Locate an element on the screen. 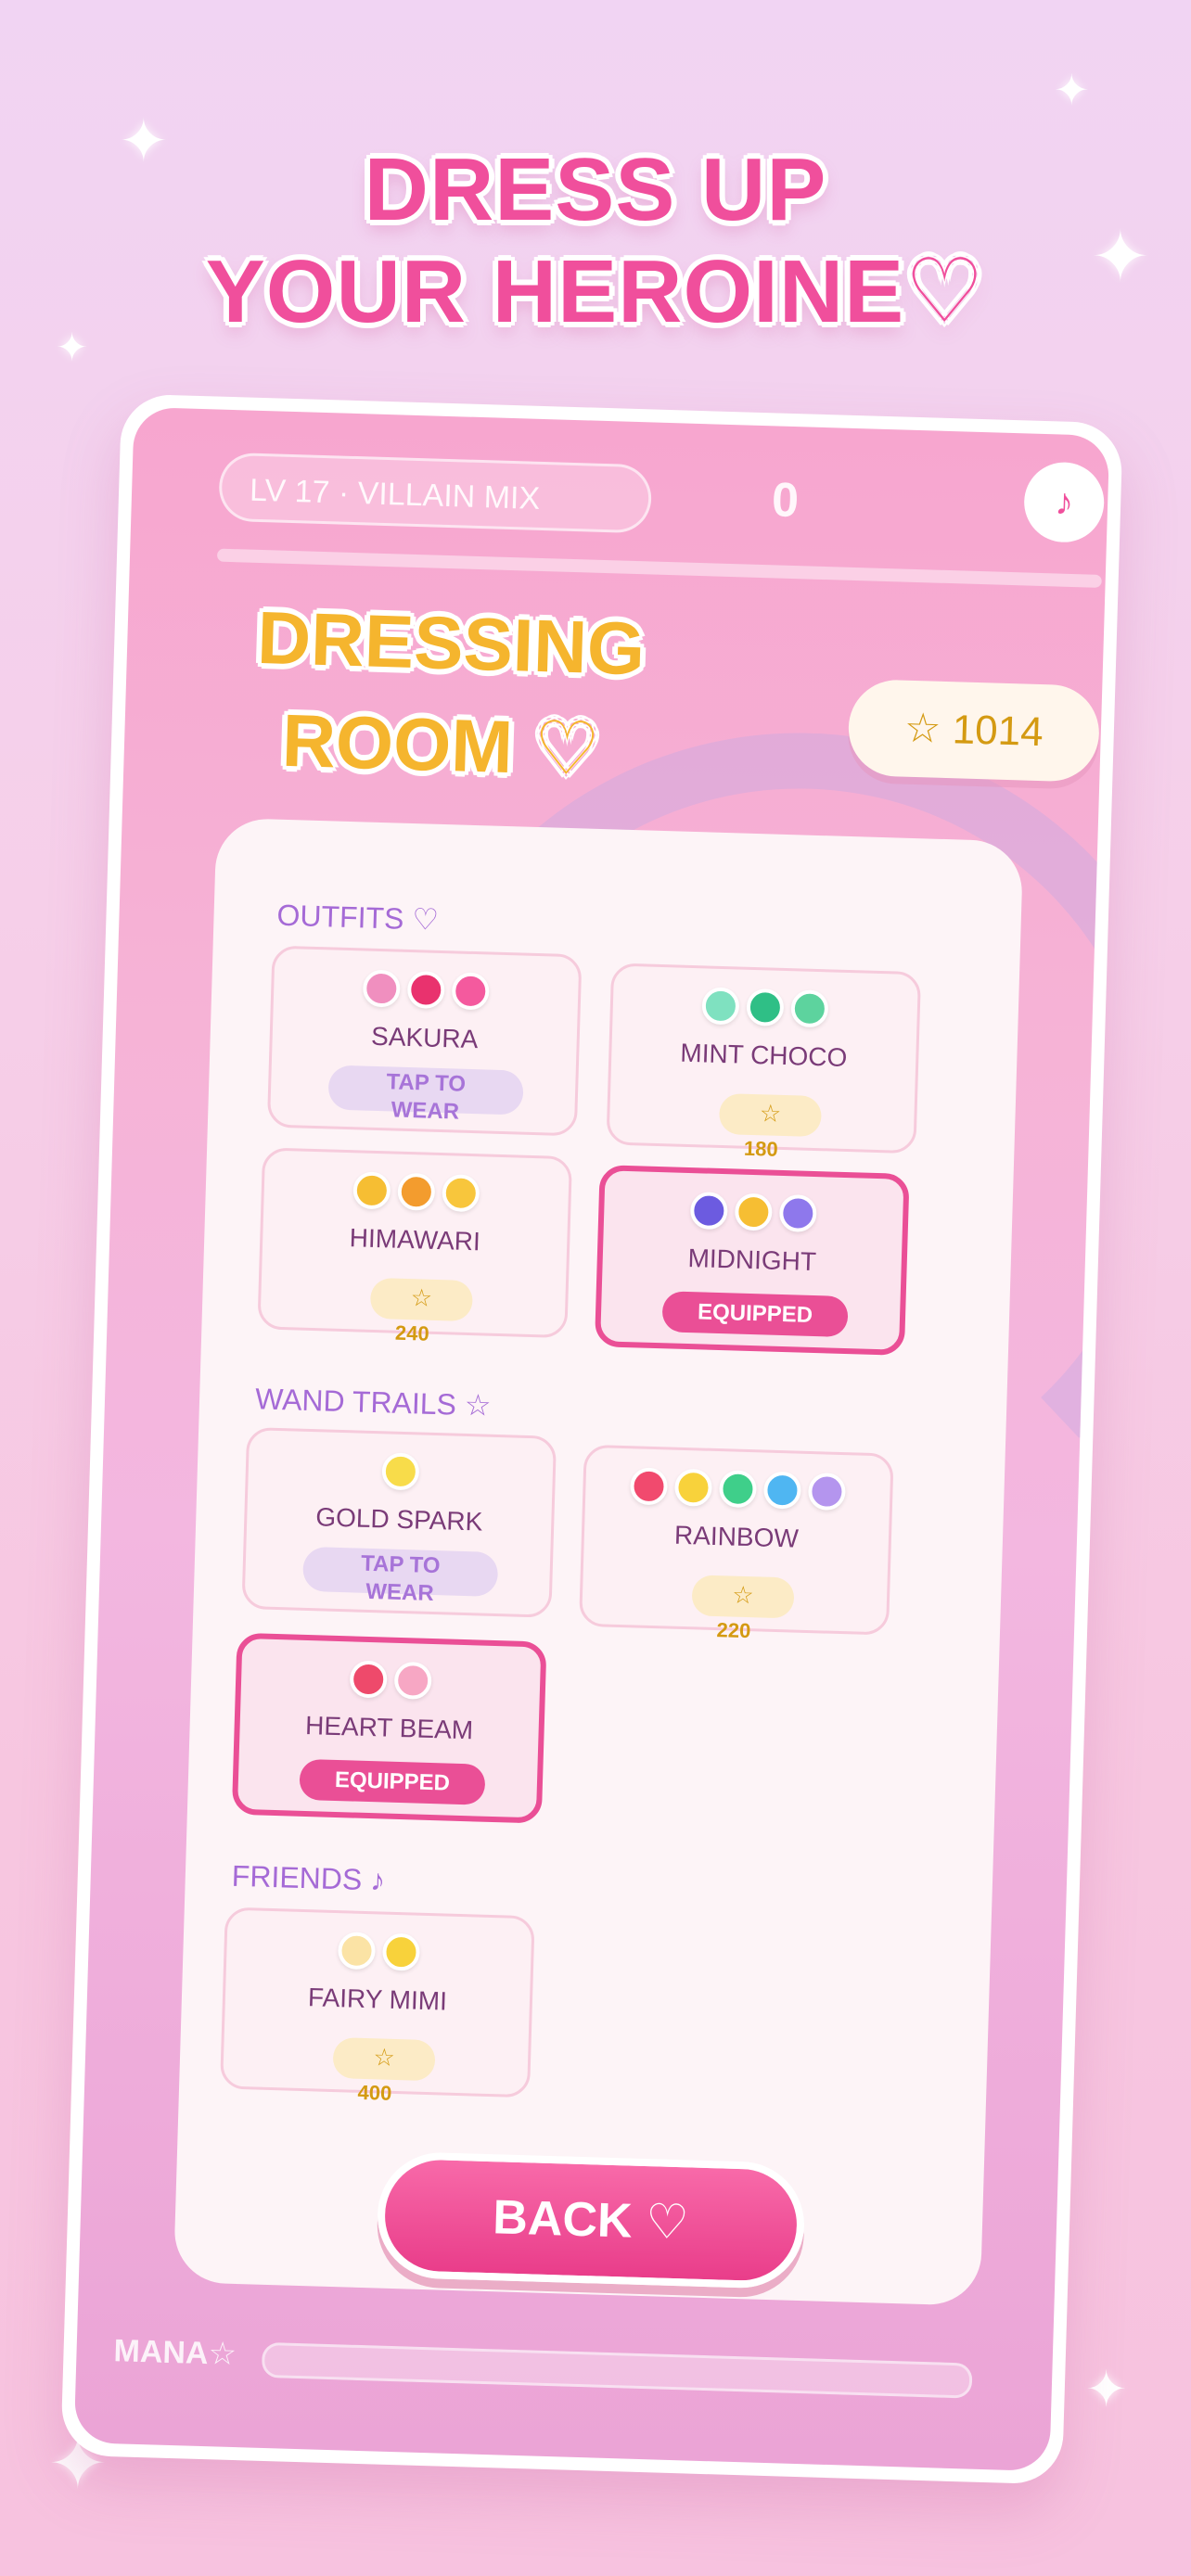 Image resolution: width=1191 pixels, height=2576 pixels. music-toggle-button: ♪ is located at coordinates (1064, 502).